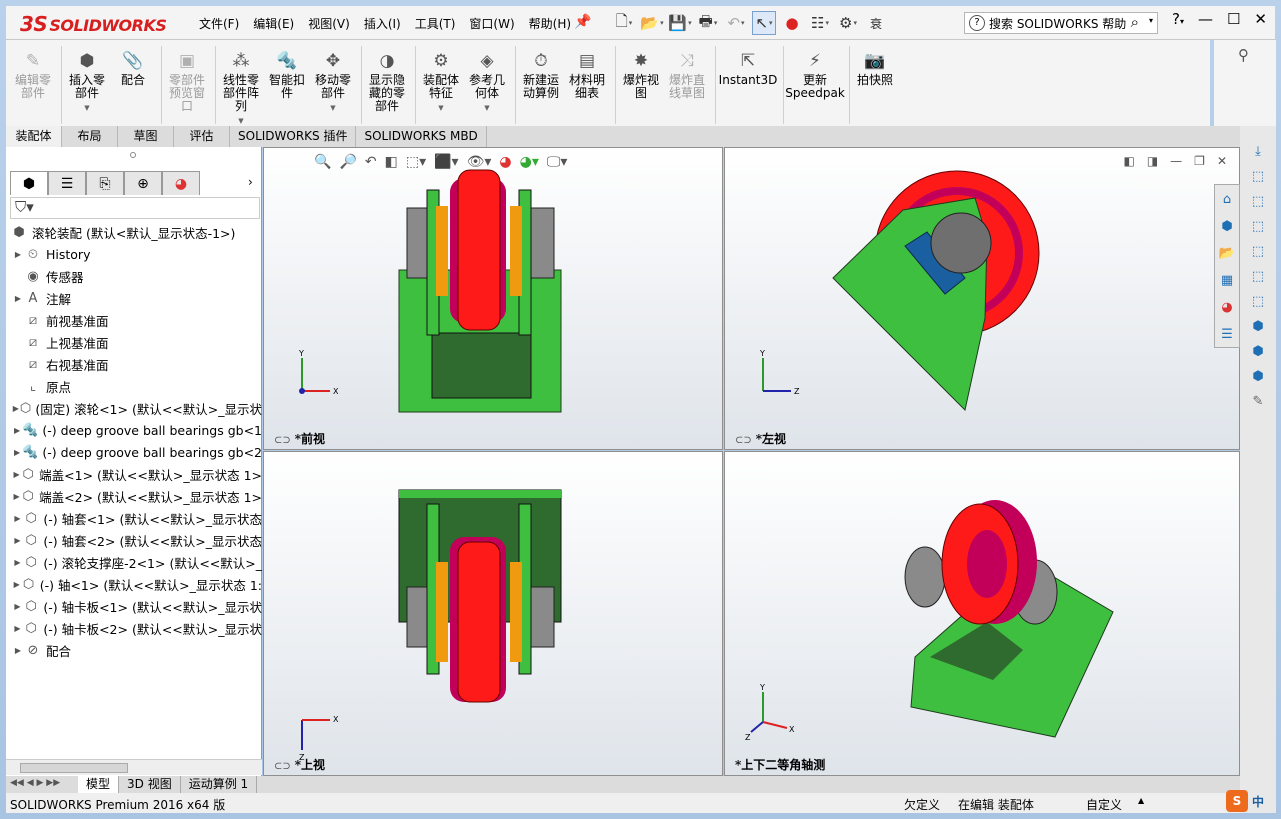 The height and width of the screenshot is (819, 1281). What do you see at coordinates (652, 23) in the screenshot?
I see `open-icon: 📂 ▾` at bounding box center [652, 23].